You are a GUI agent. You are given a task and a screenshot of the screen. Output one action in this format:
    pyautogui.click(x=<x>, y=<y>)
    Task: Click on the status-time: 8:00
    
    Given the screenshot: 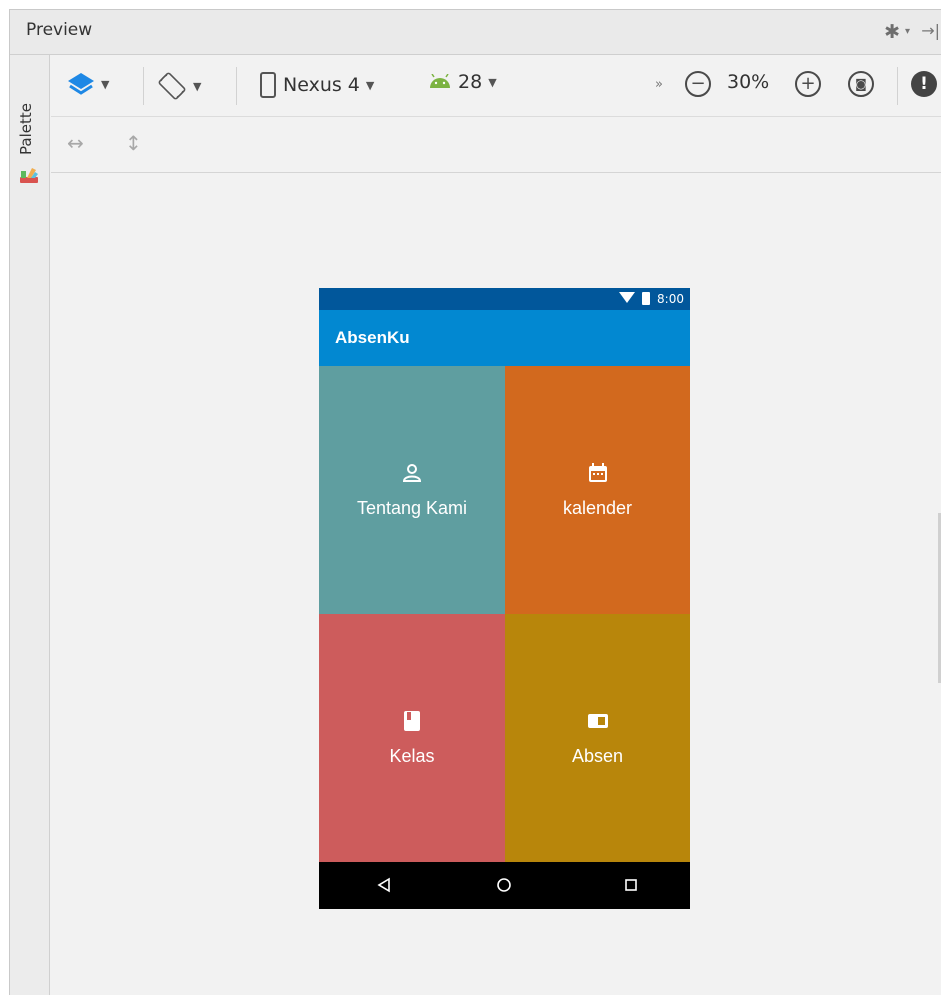 What is the action you would take?
    pyautogui.click(x=670, y=299)
    